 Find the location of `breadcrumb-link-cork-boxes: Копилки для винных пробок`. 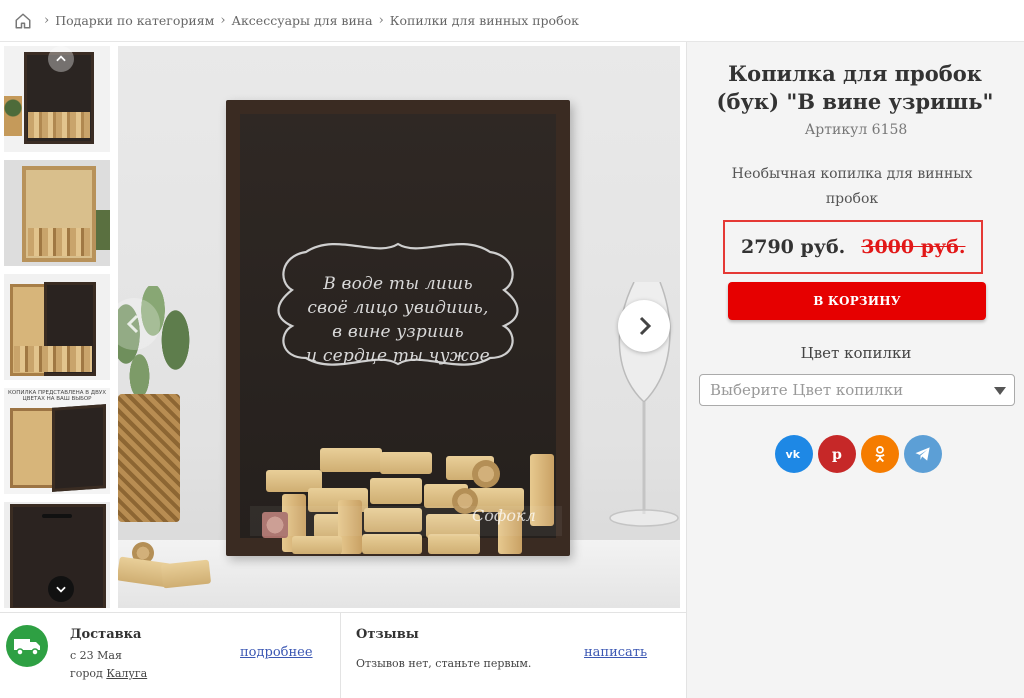

breadcrumb-link-cork-boxes: Копилки для винных пробок is located at coordinates (484, 20).